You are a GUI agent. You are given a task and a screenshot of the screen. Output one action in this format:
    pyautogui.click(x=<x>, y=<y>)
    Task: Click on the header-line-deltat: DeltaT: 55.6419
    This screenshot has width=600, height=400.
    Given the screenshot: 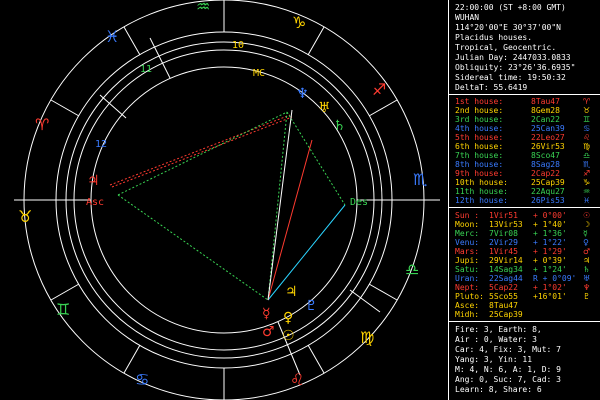 What is the action you would take?
    pyautogui.click(x=491, y=87)
    